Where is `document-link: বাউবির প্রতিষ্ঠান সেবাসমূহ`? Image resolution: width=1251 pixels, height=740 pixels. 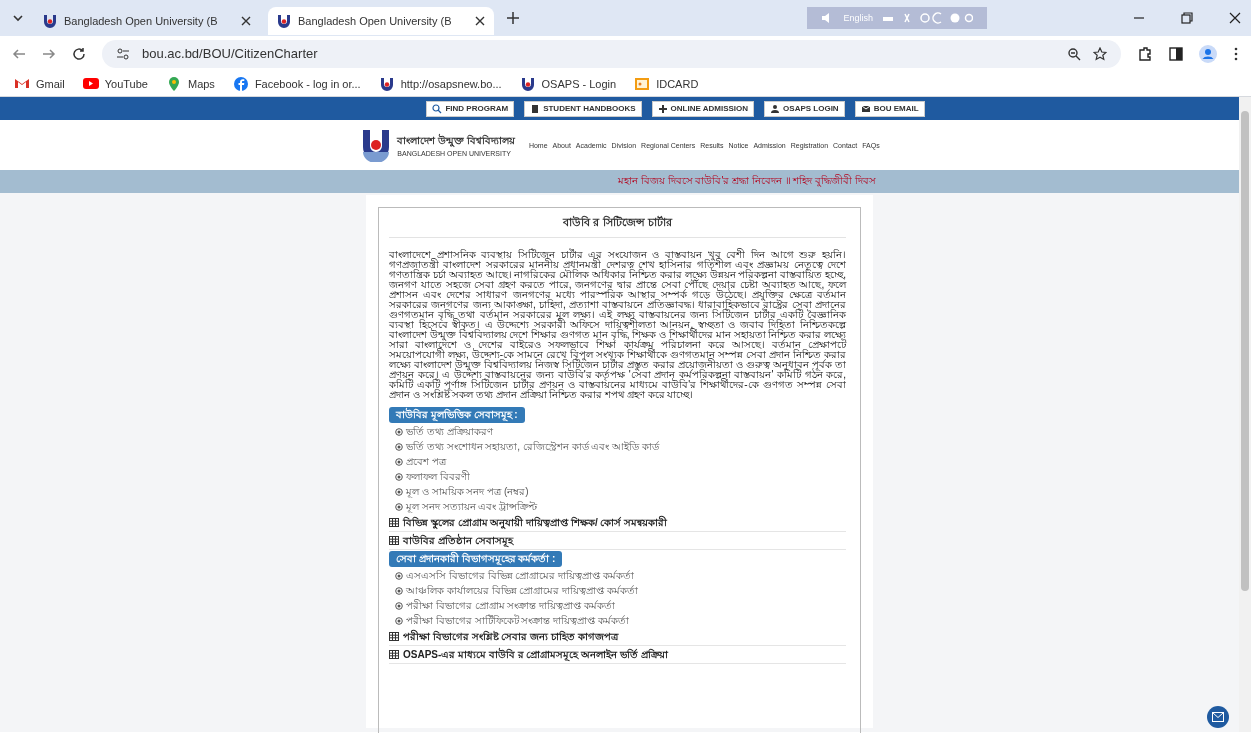
document-link: বাউবির প্রতিষ্ঠান সেবাসমূহ is located at coordinates (458, 540).